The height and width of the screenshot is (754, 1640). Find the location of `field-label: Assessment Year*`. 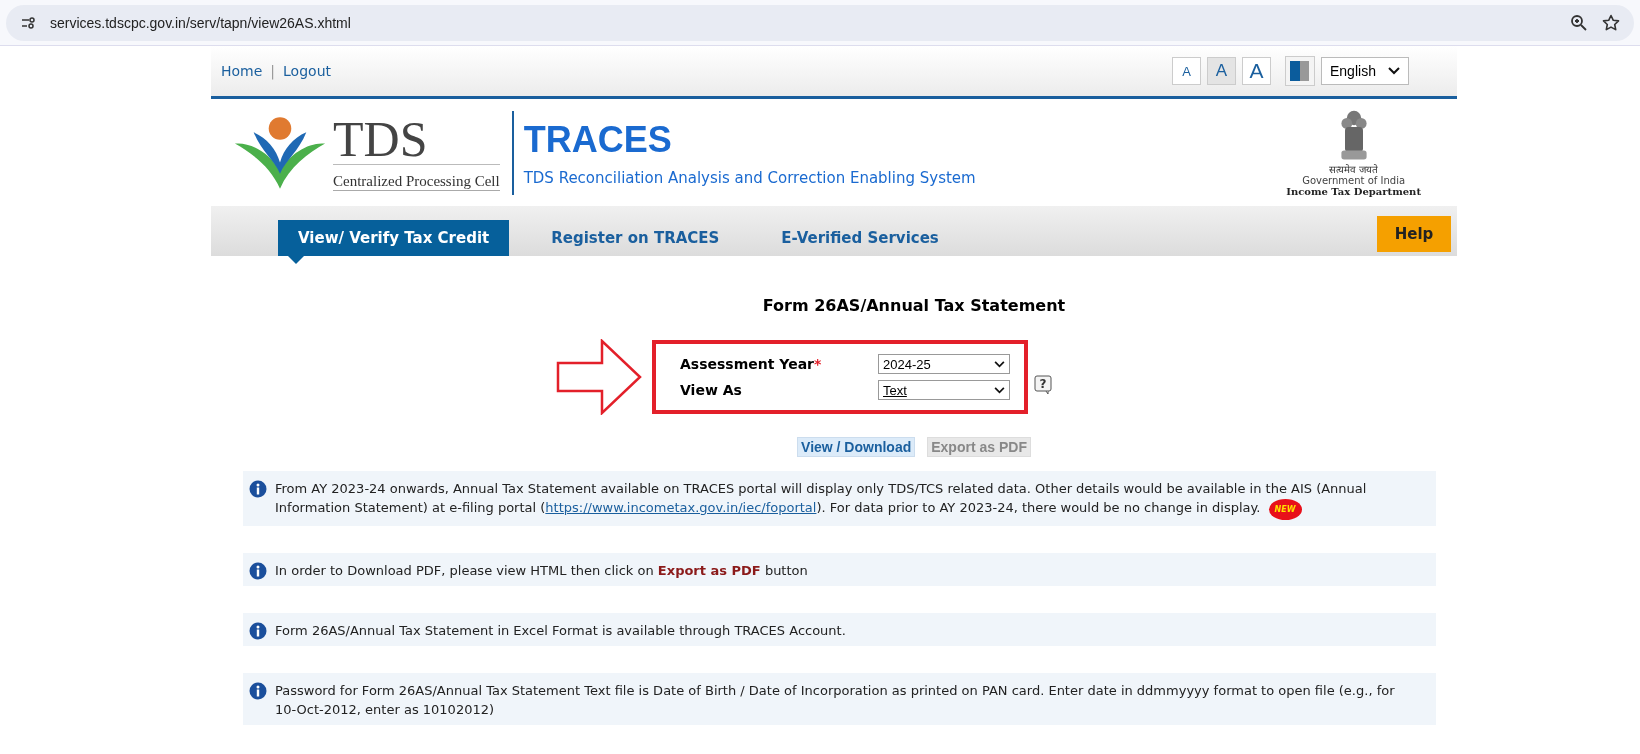

field-label: Assessment Year* is located at coordinates (751, 364).